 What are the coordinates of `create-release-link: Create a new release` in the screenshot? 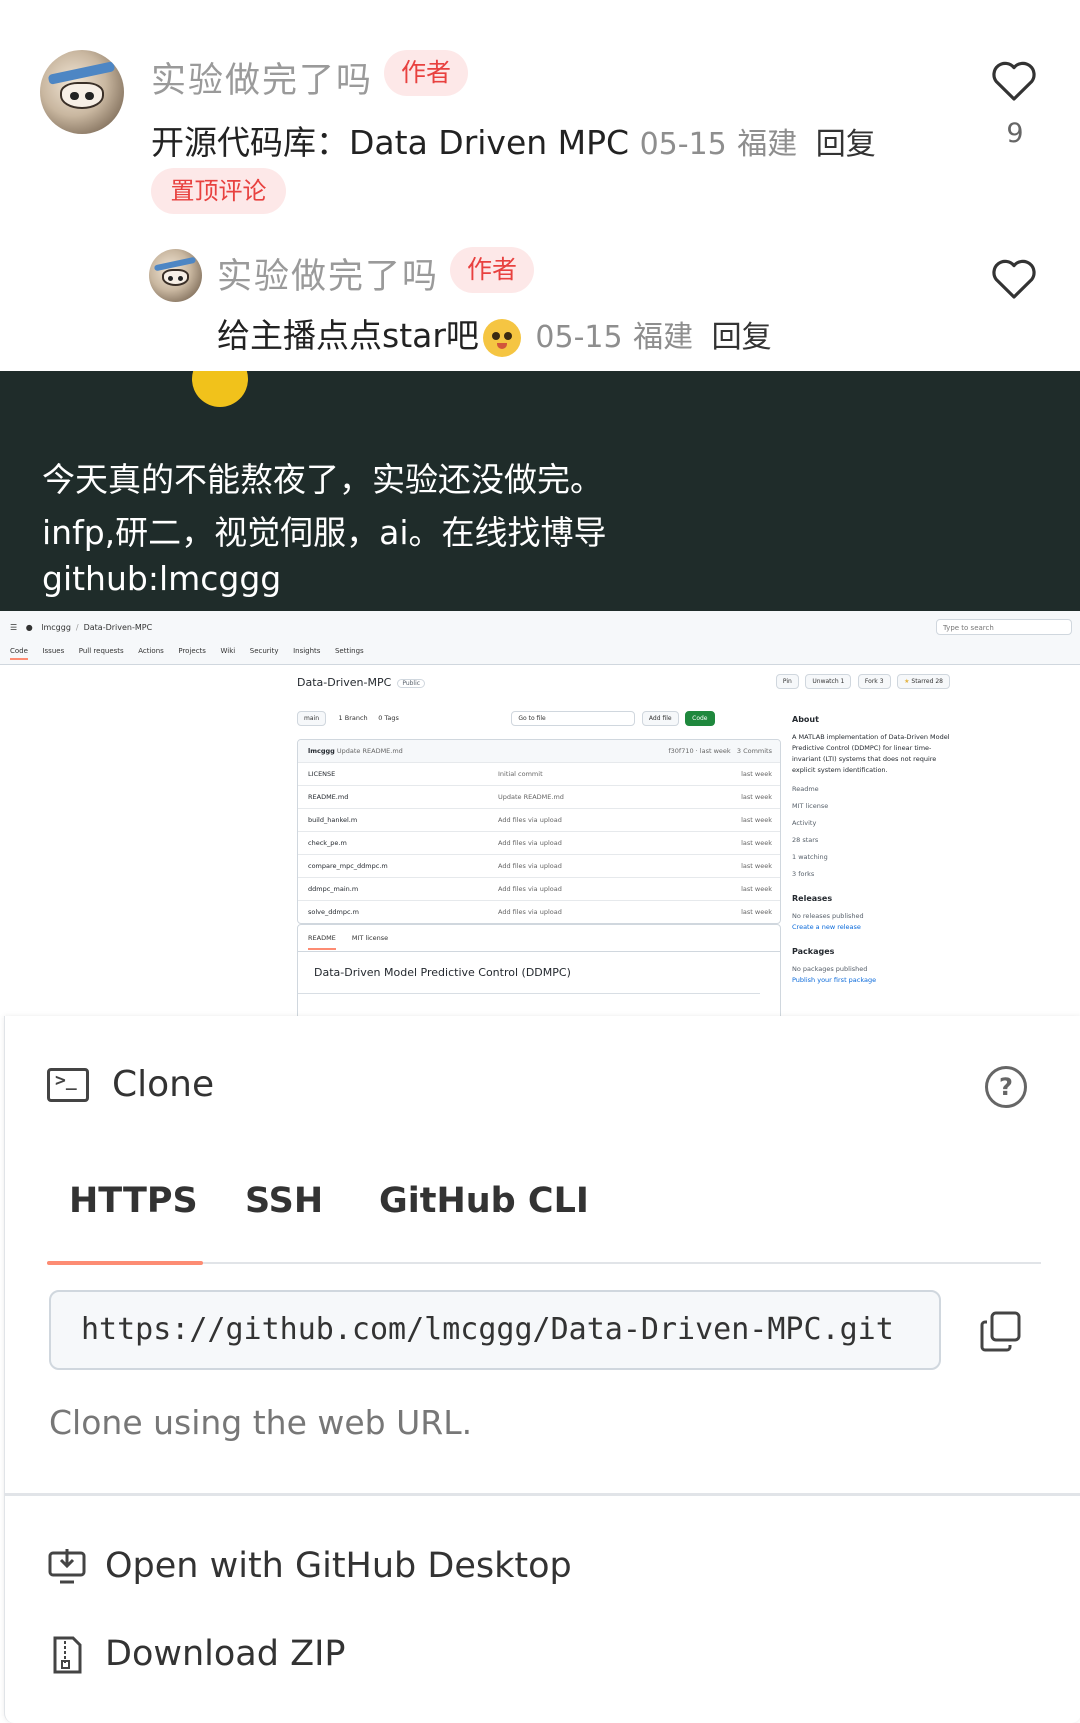 It's located at (872, 927).